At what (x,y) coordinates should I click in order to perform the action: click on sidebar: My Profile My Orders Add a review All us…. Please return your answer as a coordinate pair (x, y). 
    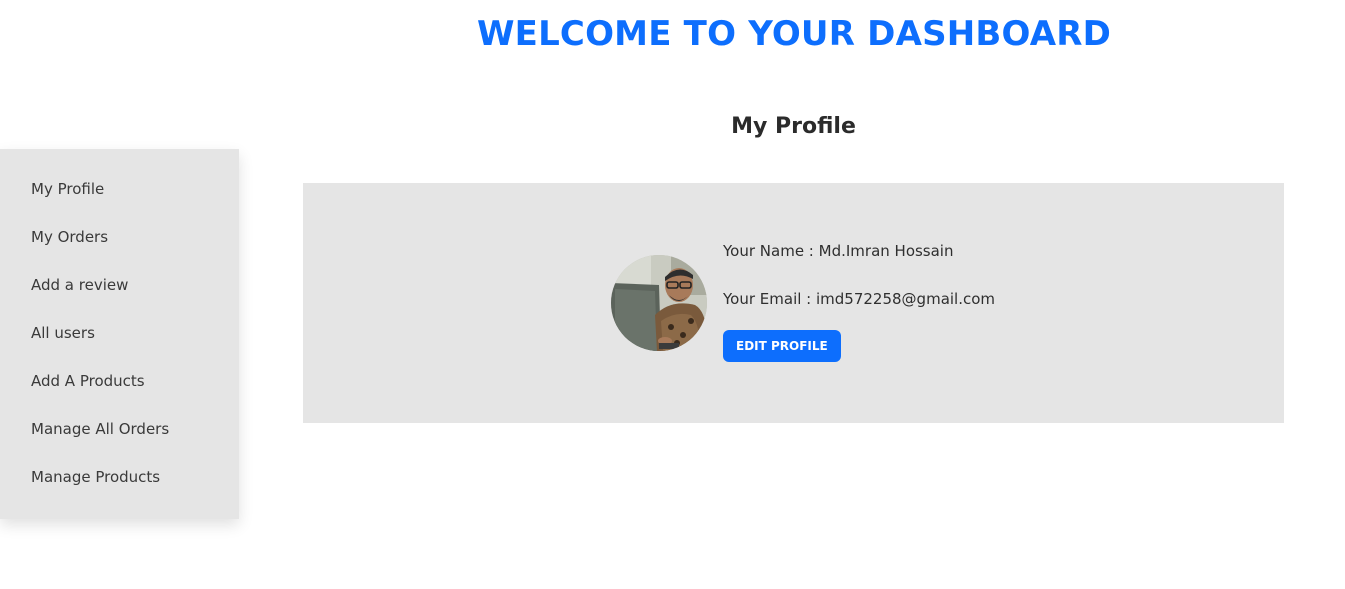
    Looking at the image, I should click on (119, 334).